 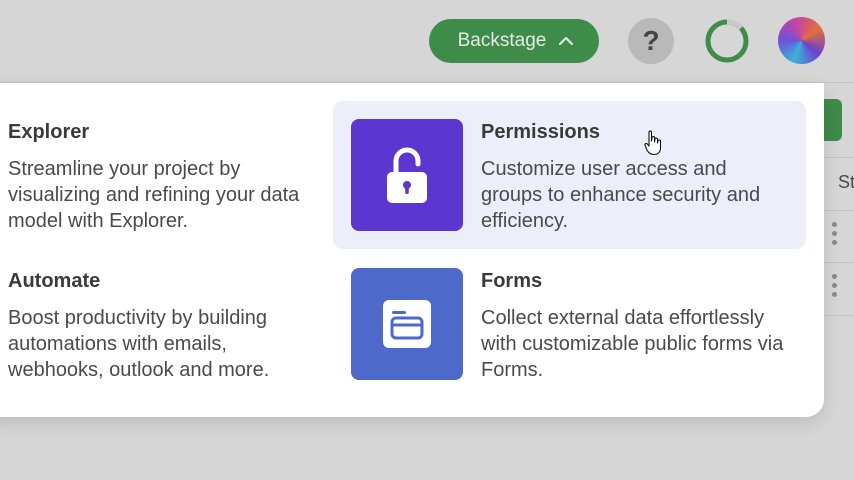 I want to click on help-icon: ?, so click(x=651, y=40).